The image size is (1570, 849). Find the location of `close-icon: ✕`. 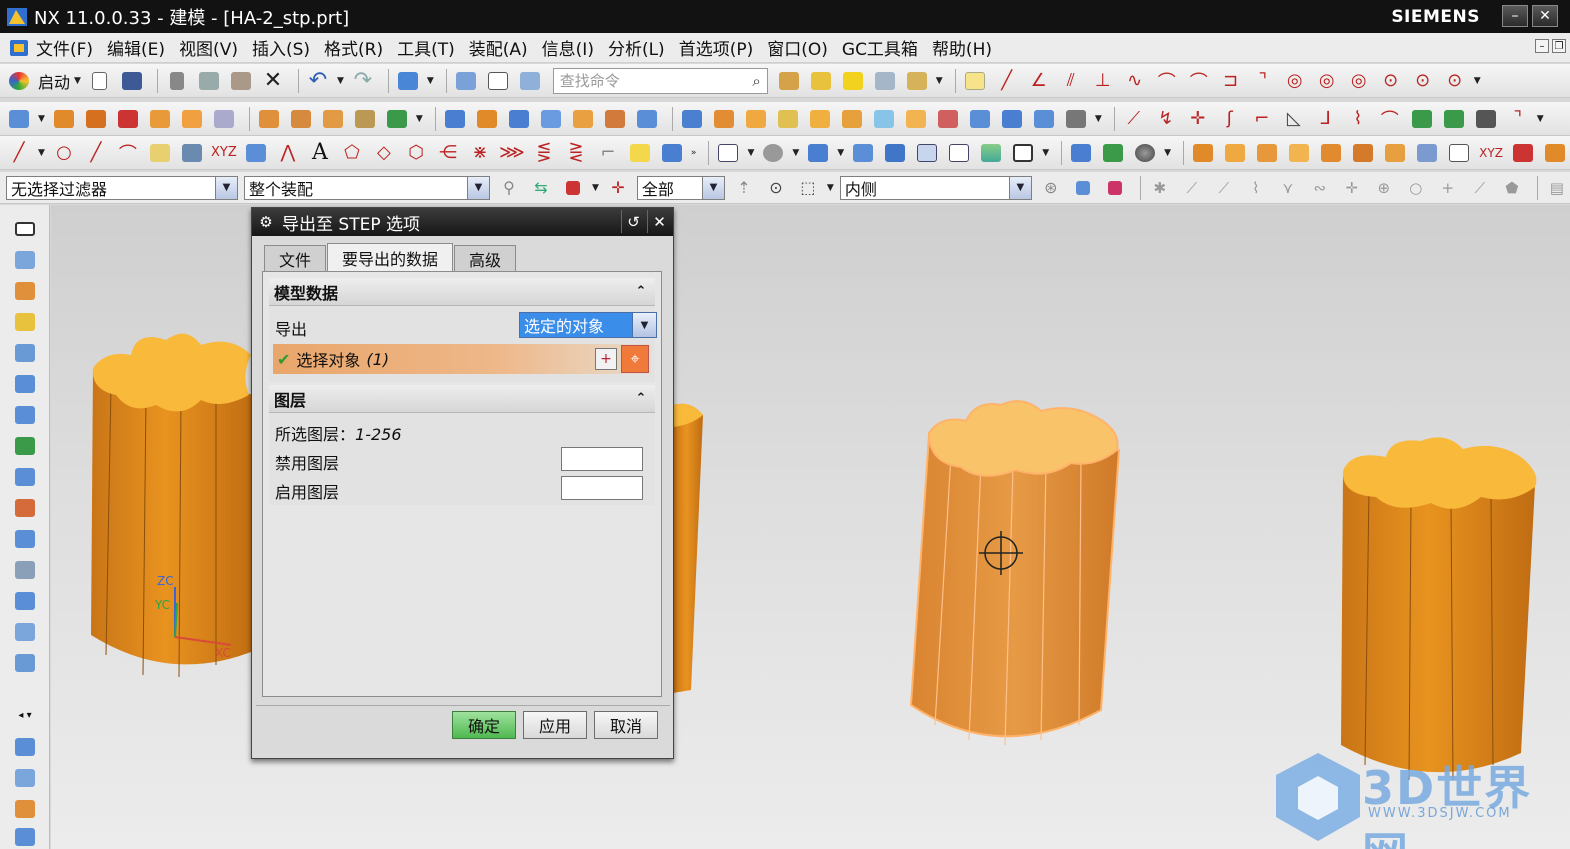

close-icon: ✕ is located at coordinates (659, 221).